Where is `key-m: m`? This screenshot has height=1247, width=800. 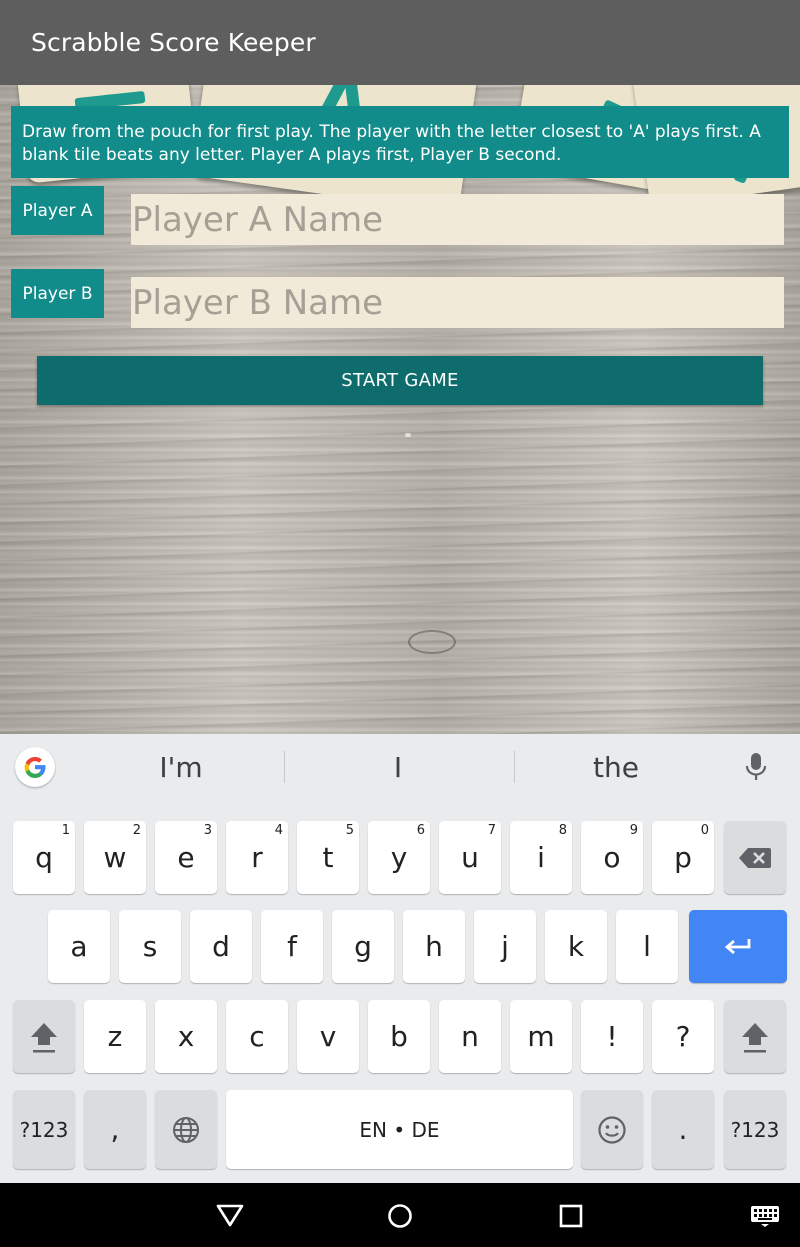
key-m: m is located at coordinates (541, 1036).